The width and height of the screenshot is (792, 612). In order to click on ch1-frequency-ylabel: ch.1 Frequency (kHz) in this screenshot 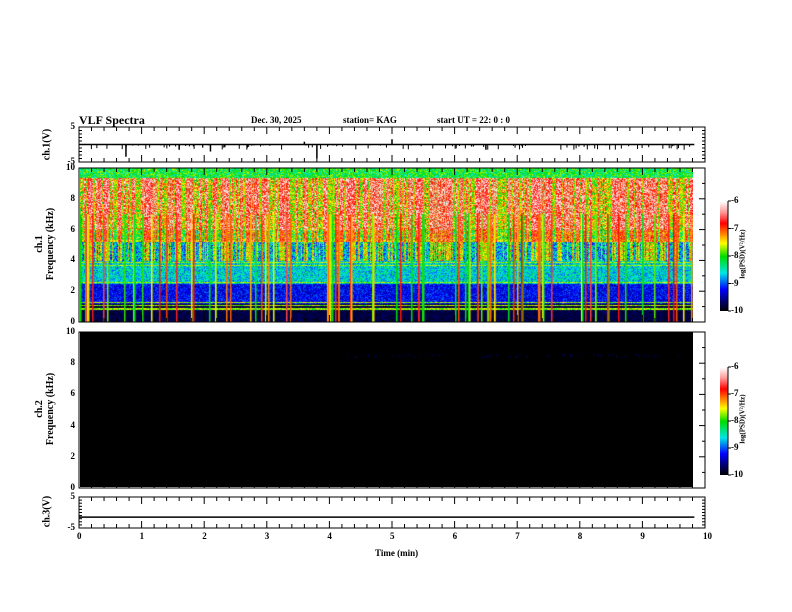, I will do `click(45, 244)`.